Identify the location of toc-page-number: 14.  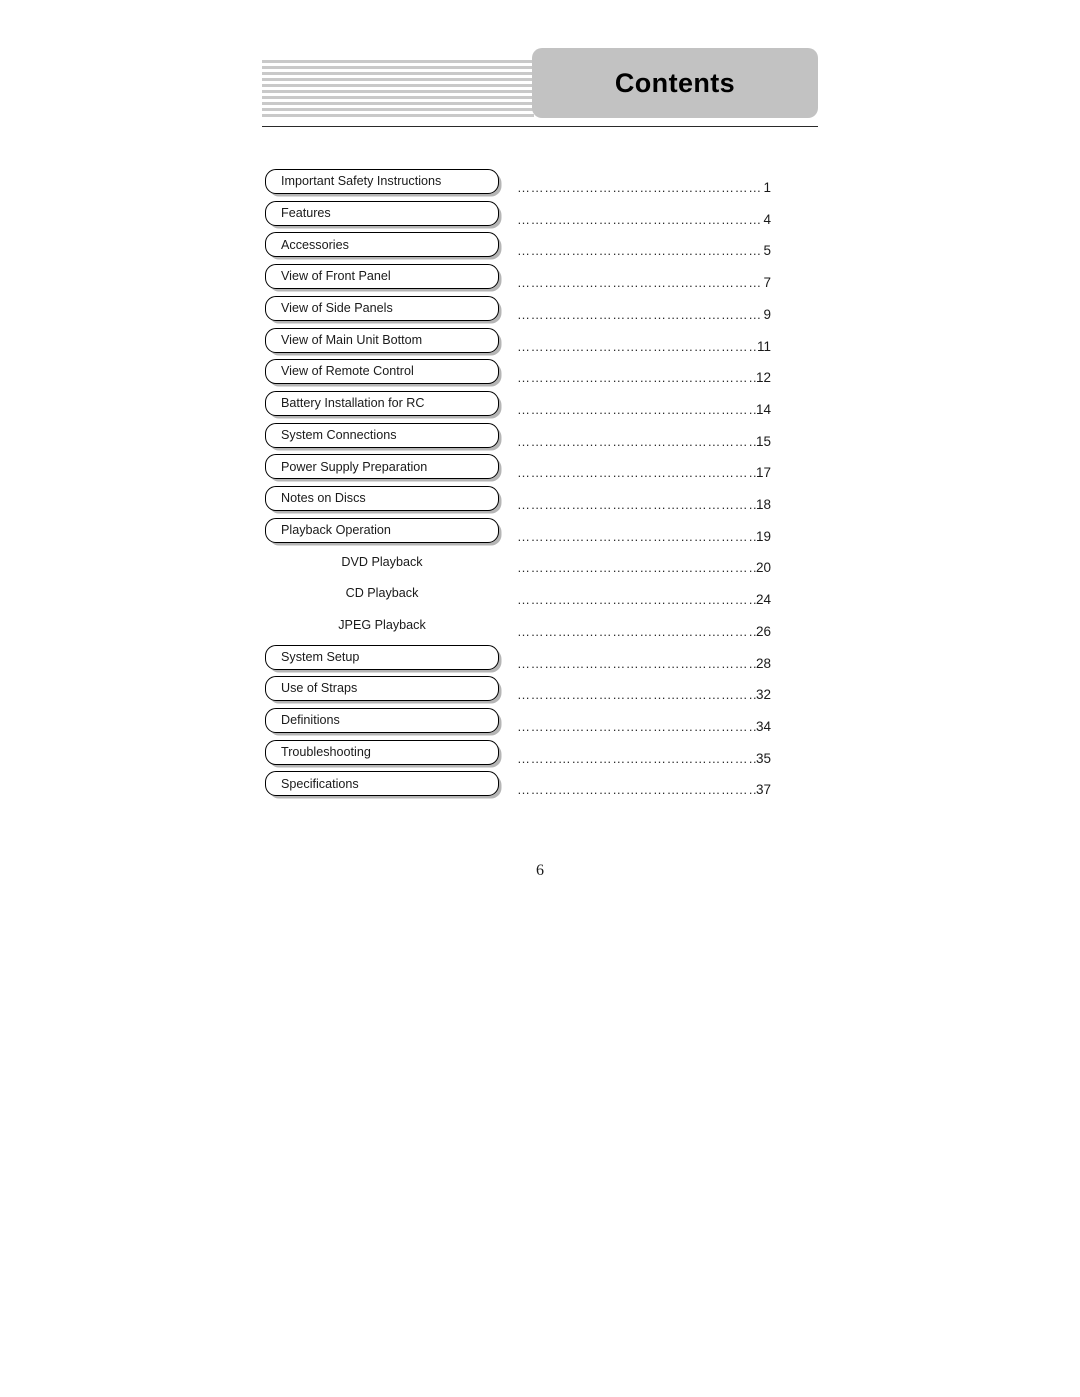
(763, 409).